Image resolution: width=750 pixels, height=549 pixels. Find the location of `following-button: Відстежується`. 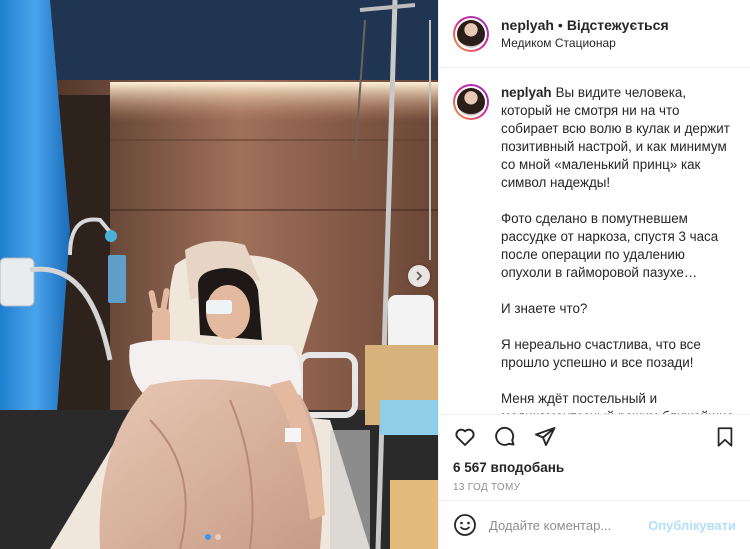

following-button: Відстежується is located at coordinates (618, 25).